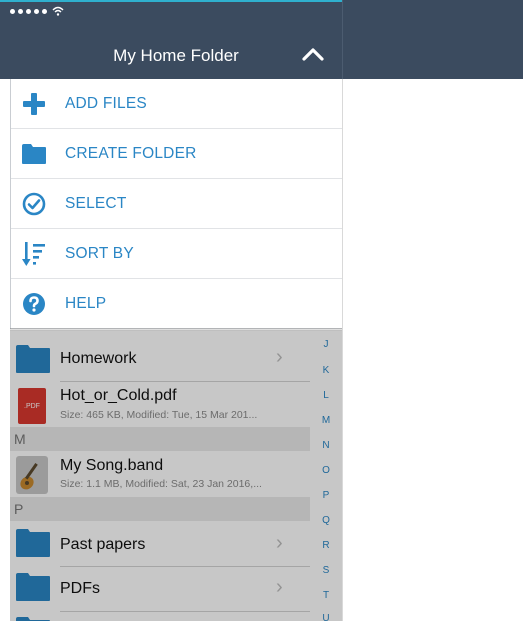 The width and height of the screenshot is (523, 621). I want to click on index-letter: N, so click(326, 445).